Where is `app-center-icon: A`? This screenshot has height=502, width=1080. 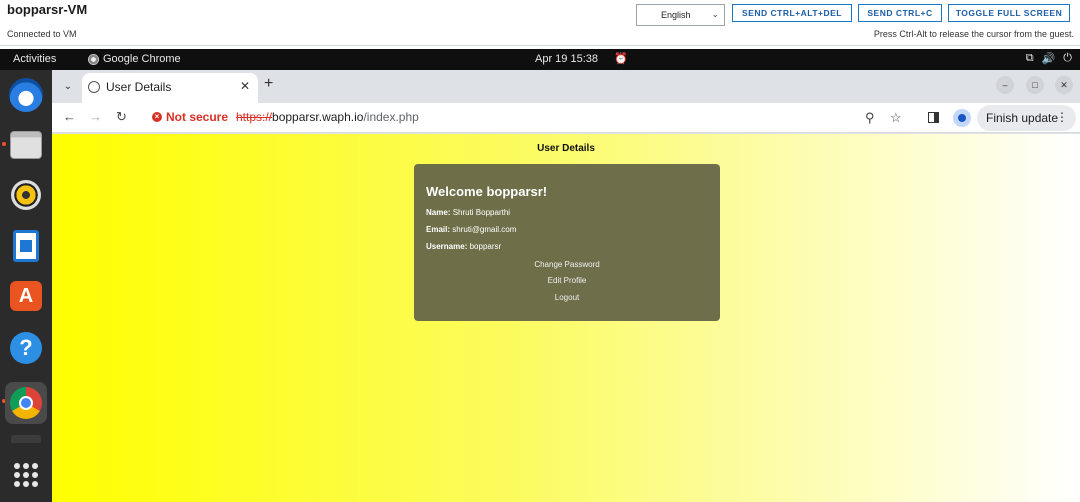 app-center-icon: A is located at coordinates (26, 296).